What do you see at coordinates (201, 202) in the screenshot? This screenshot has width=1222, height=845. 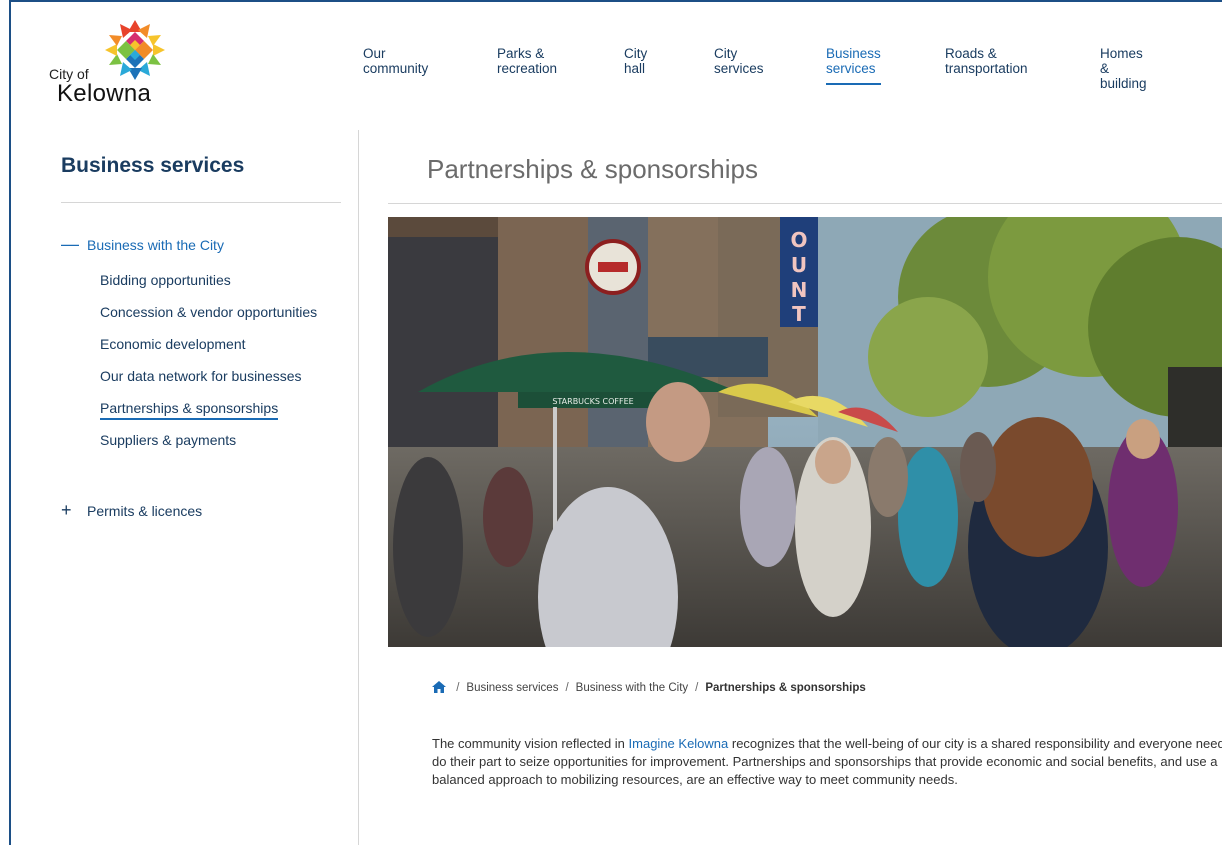 I see `sidebar-divider` at bounding box center [201, 202].